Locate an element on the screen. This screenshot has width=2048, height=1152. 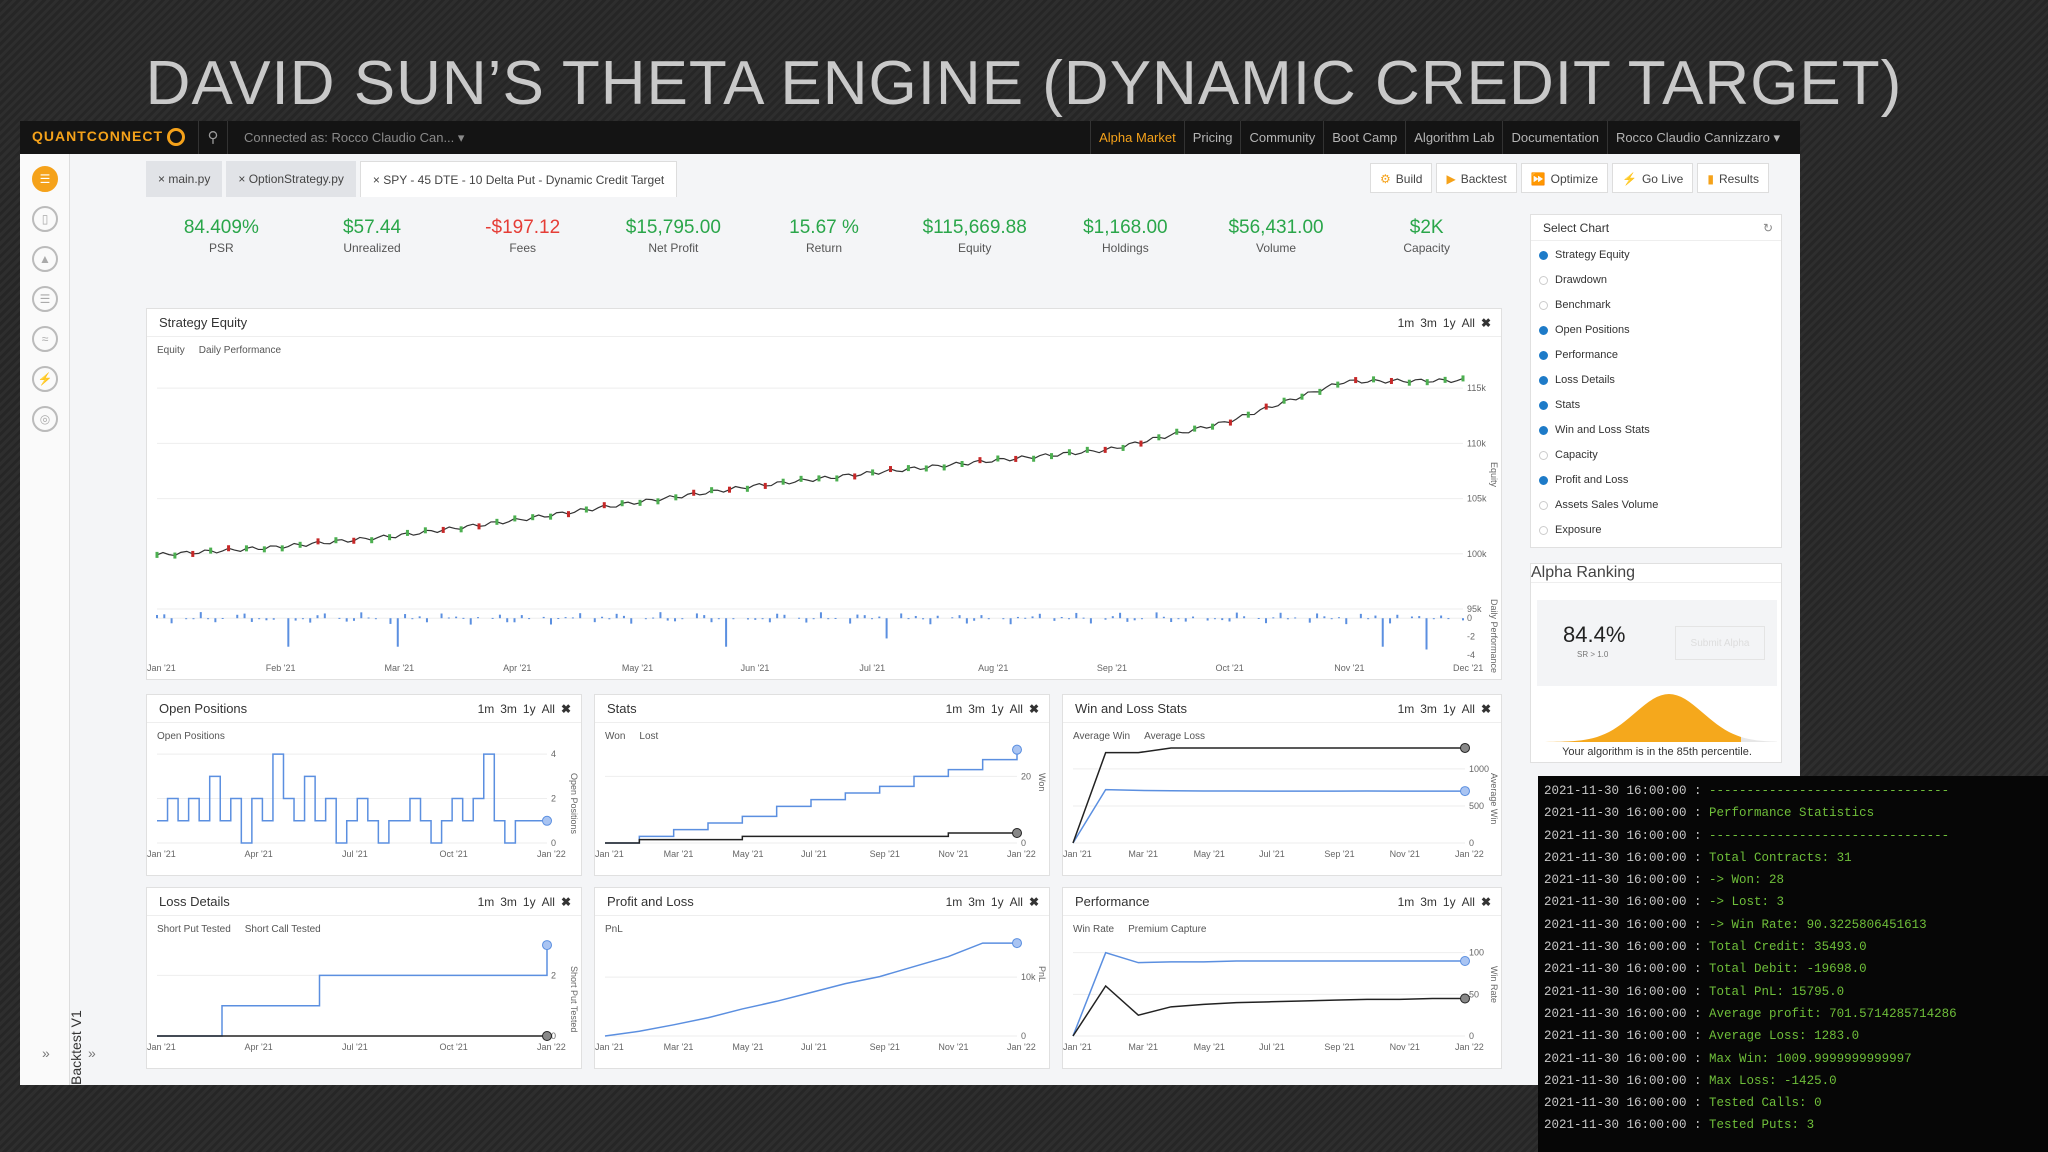
nav-link-2: Community is located at coordinates (1281, 137).